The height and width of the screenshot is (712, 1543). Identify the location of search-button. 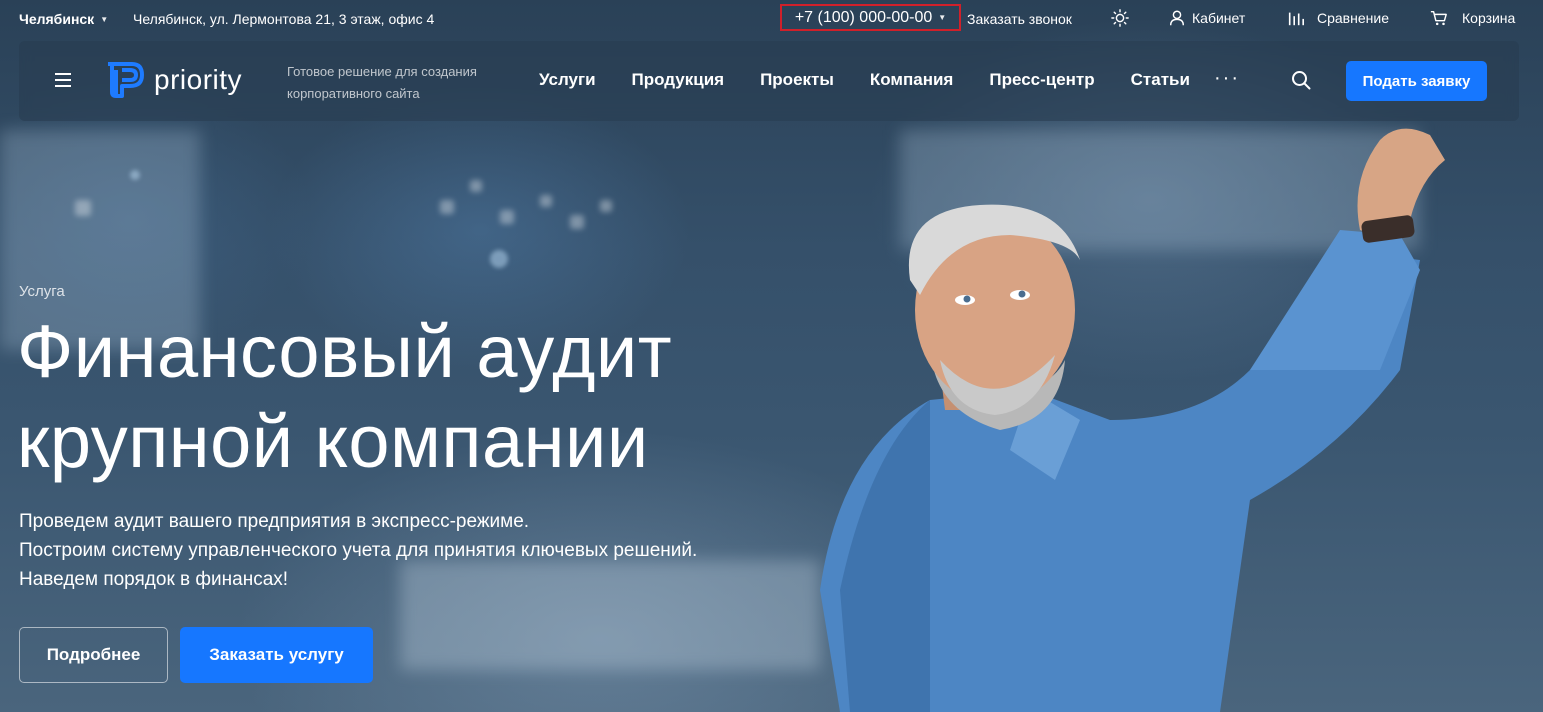
(1301, 82).